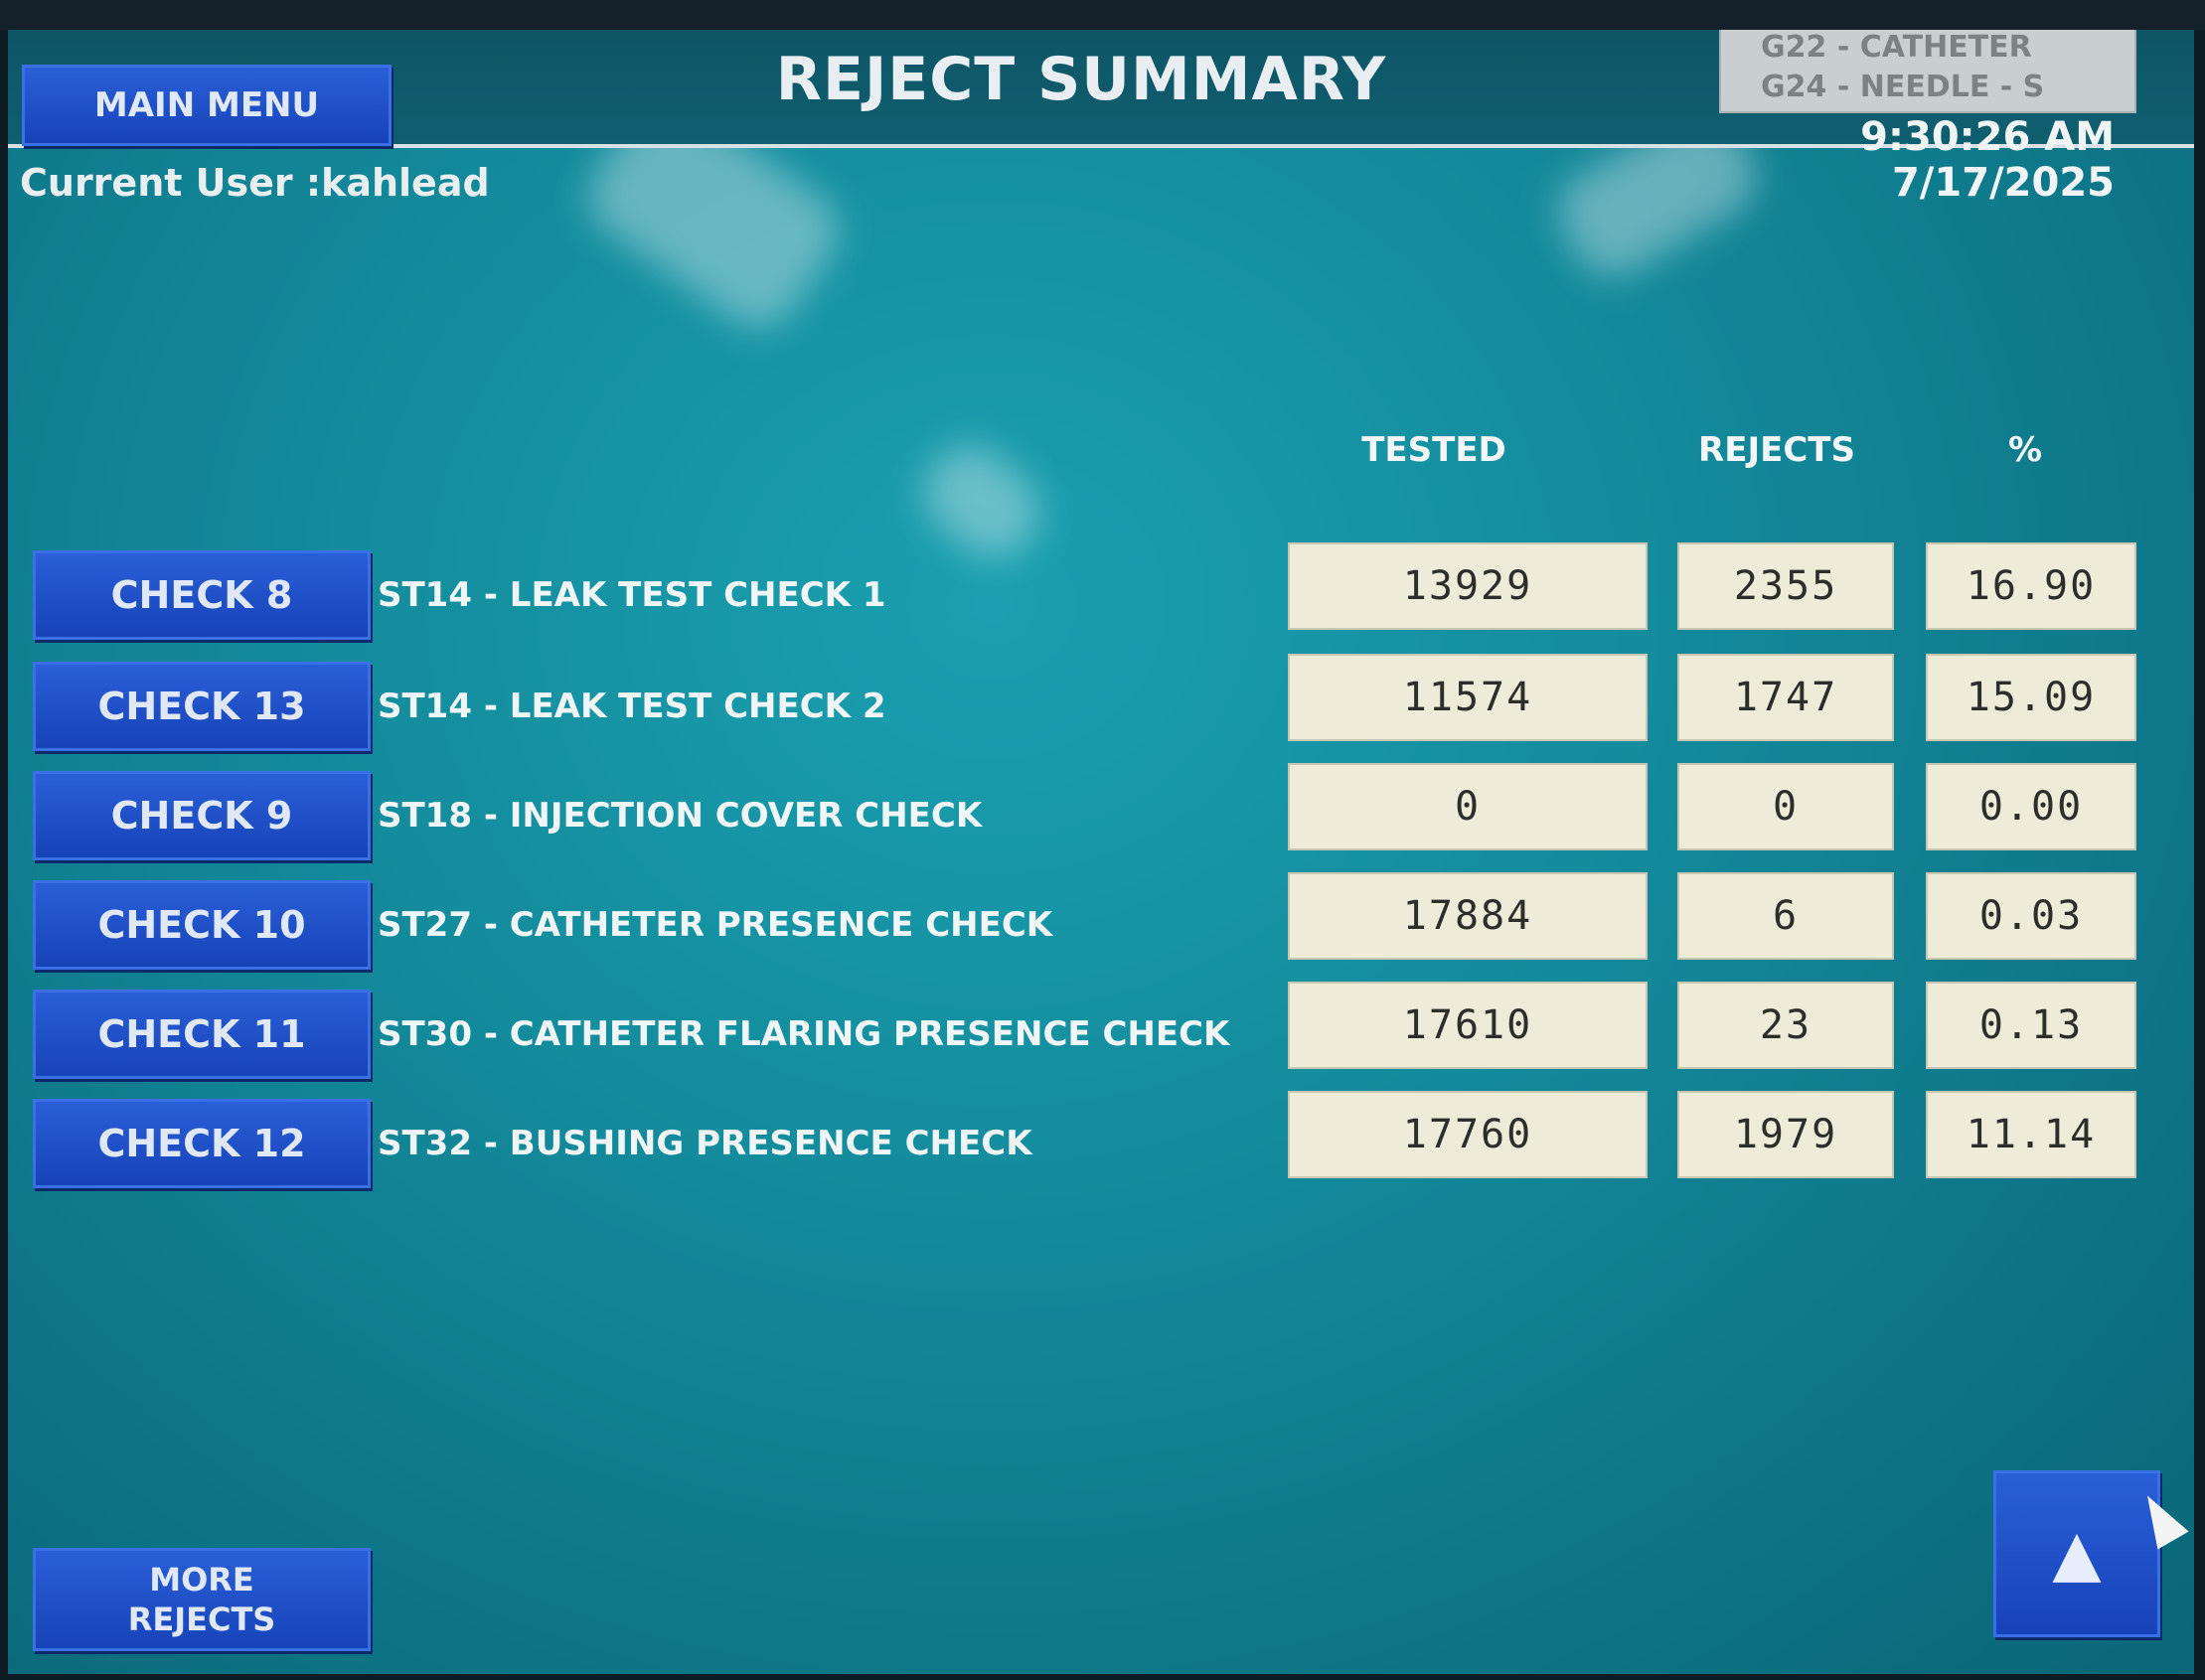 The image size is (2205, 1680). I want to click on tested-value: 17884, so click(1468, 916).